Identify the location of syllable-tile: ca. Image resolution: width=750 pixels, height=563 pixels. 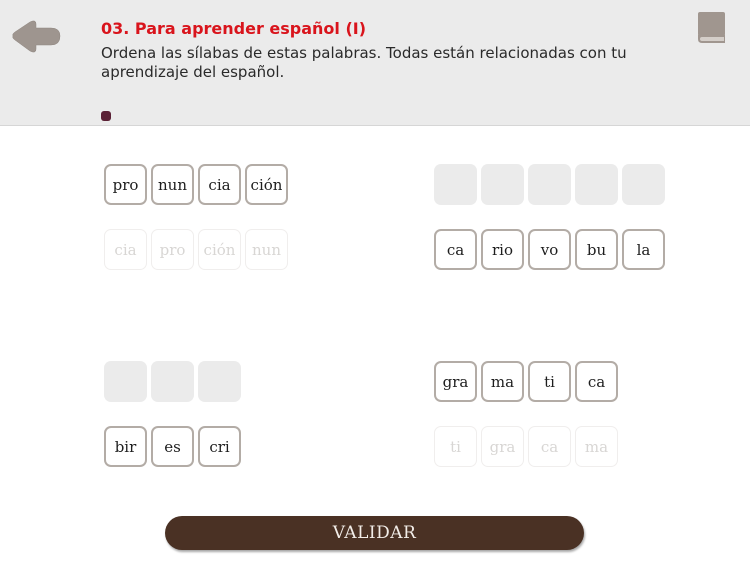
(455, 249).